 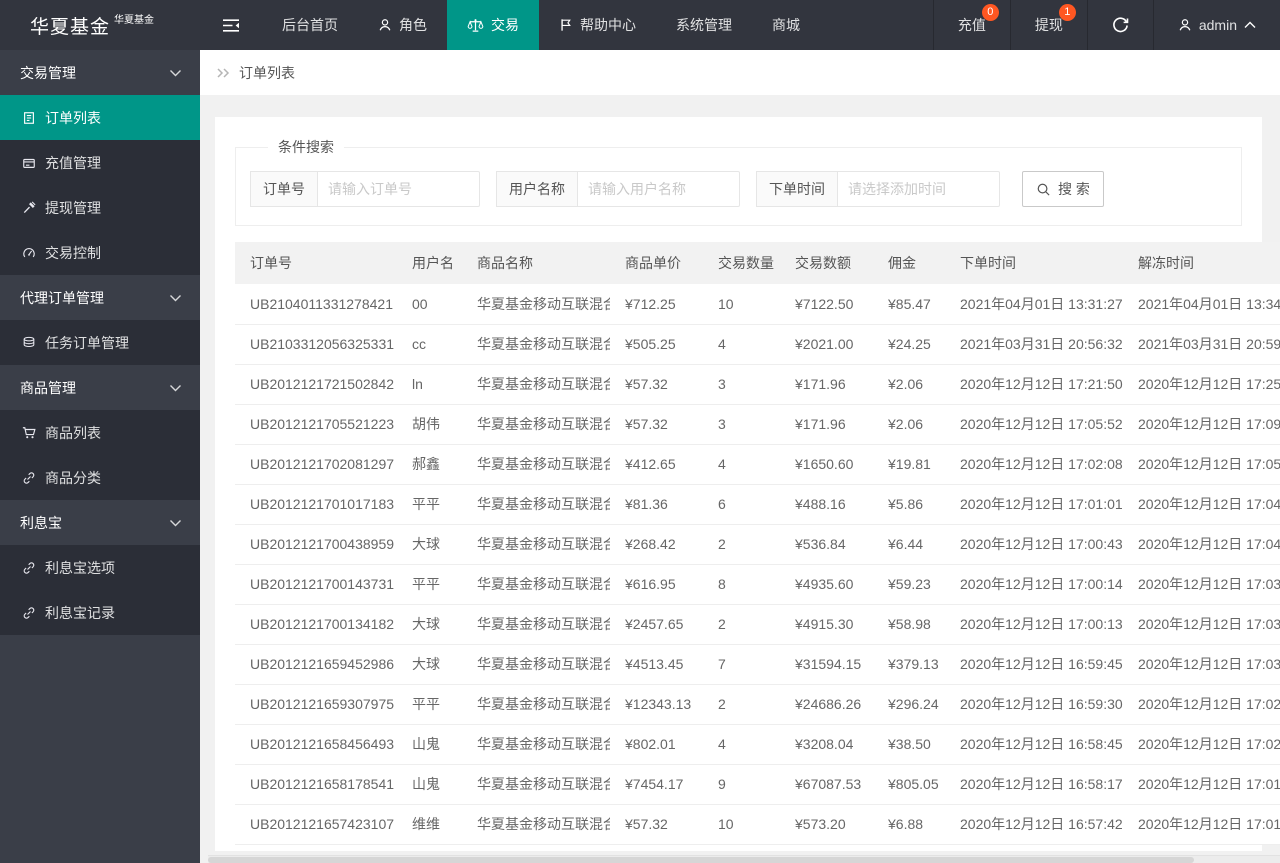 I want to click on collapse-sidebar-button, so click(x=231, y=25).